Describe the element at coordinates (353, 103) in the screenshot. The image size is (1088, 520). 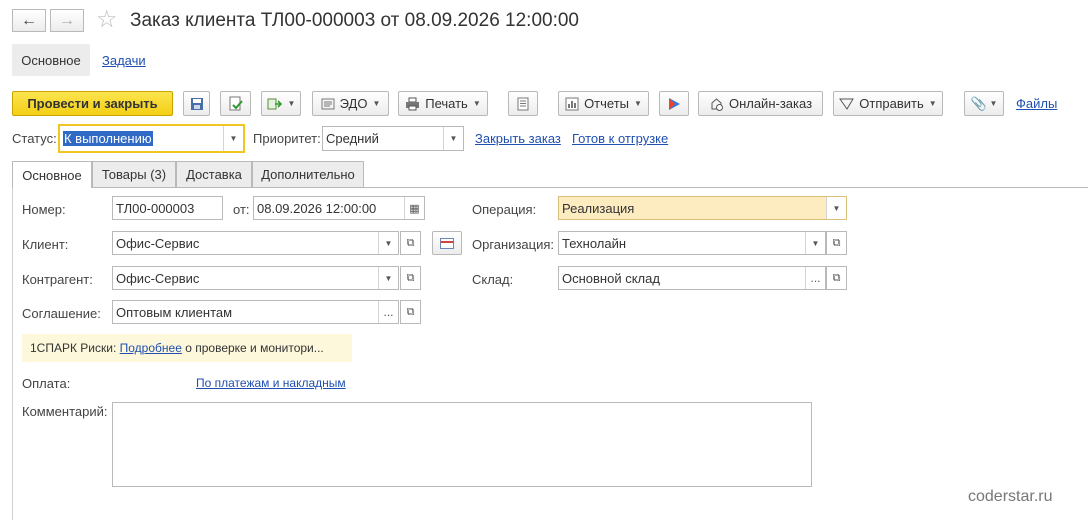
I see `edo-label: ЭДО` at that location.